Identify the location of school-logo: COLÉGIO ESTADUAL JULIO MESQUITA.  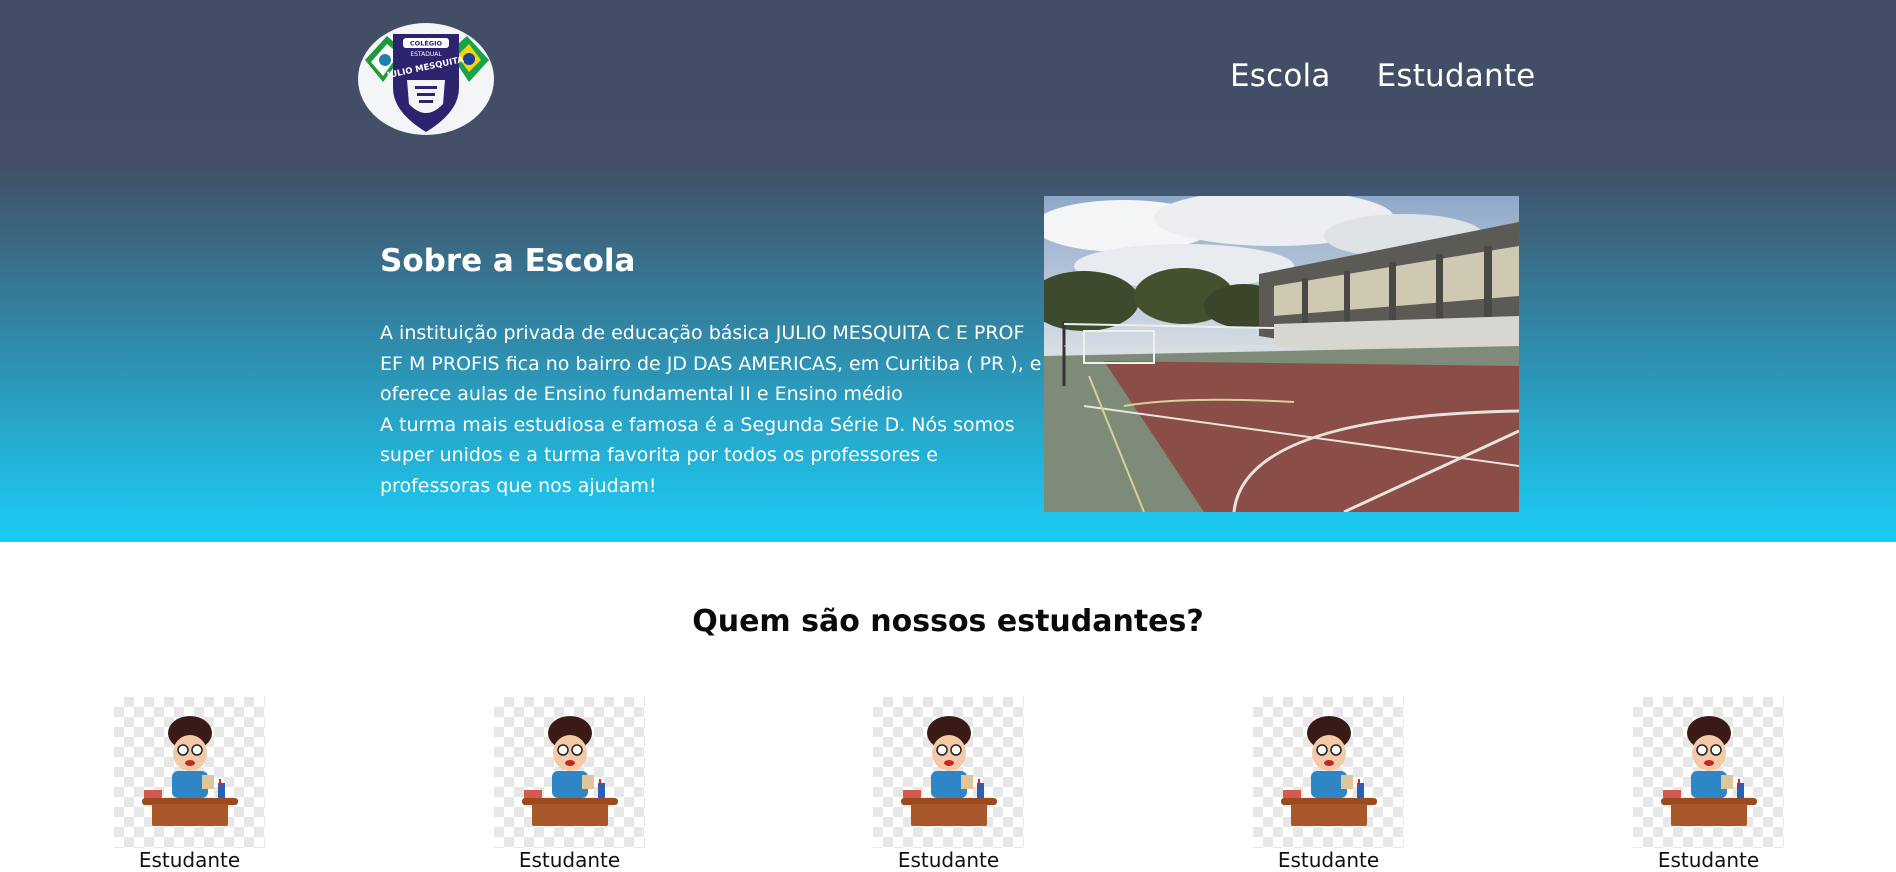
(426, 79).